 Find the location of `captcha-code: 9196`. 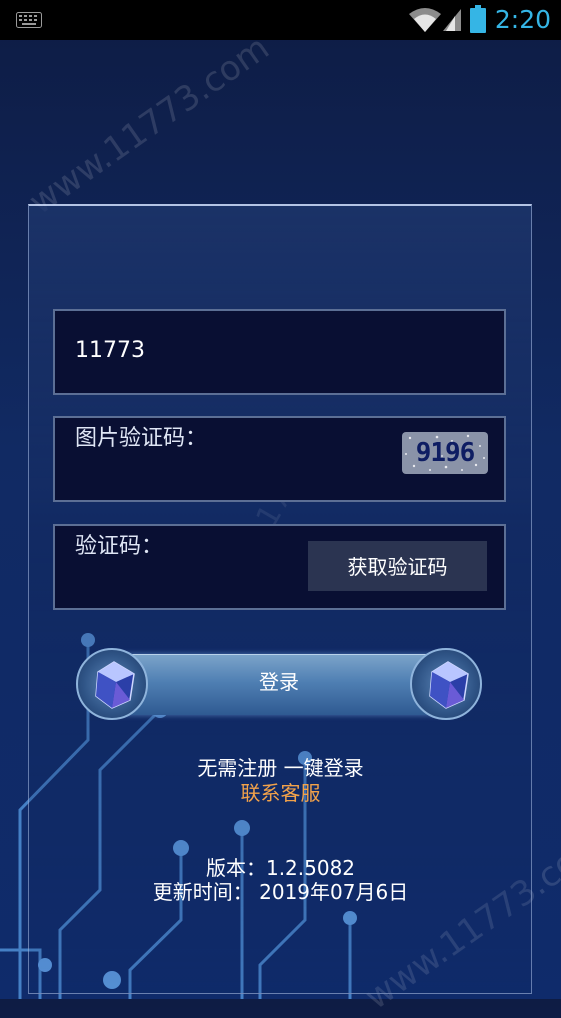

captcha-code: 9196 is located at coordinates (445, 453).